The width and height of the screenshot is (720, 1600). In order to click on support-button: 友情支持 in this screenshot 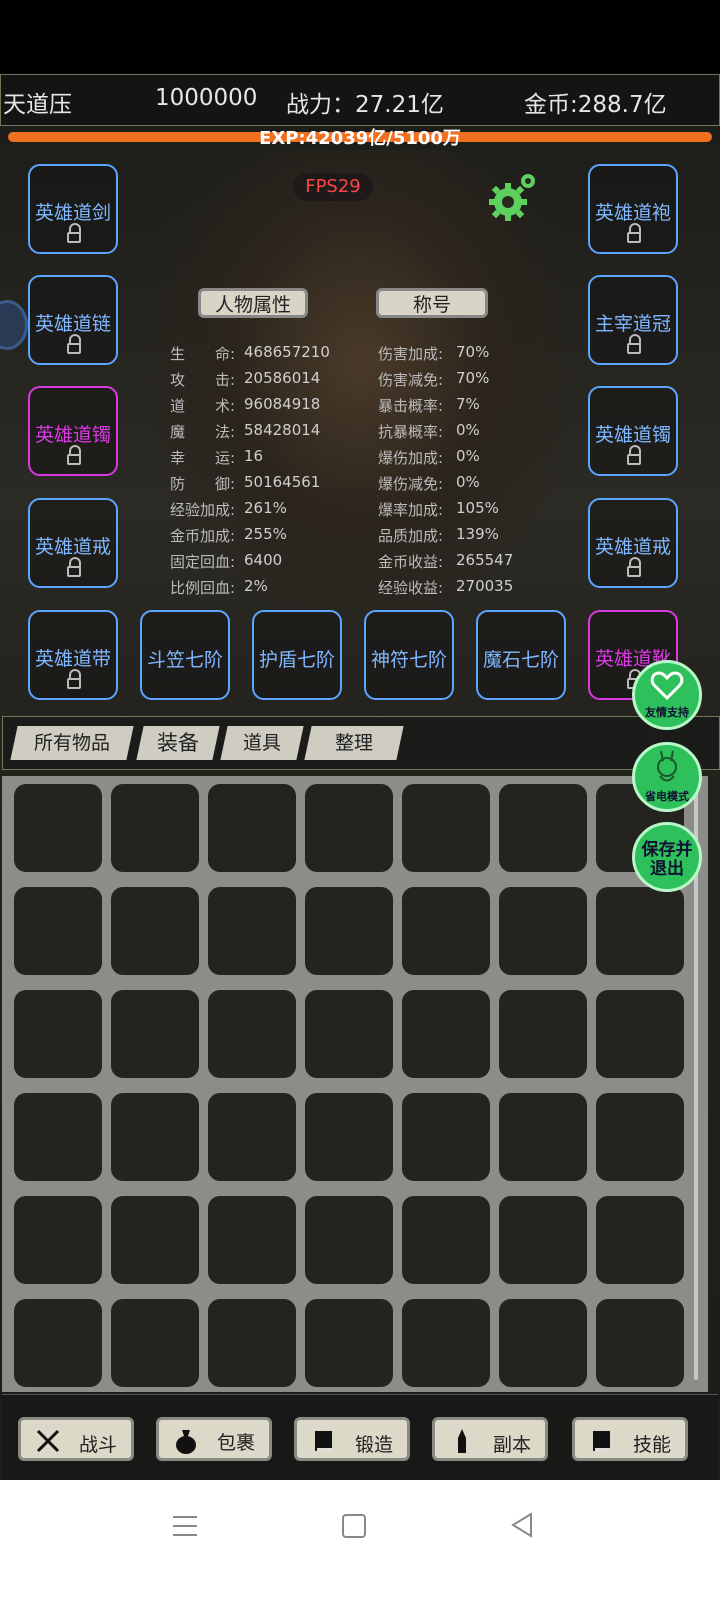, I will do `click(667, 695)`.